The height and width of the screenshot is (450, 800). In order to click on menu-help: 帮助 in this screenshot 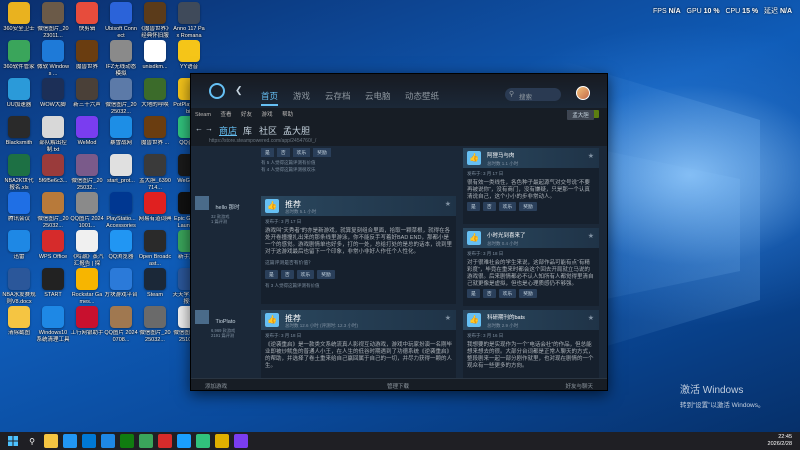, I will do `click(287, 115)`.